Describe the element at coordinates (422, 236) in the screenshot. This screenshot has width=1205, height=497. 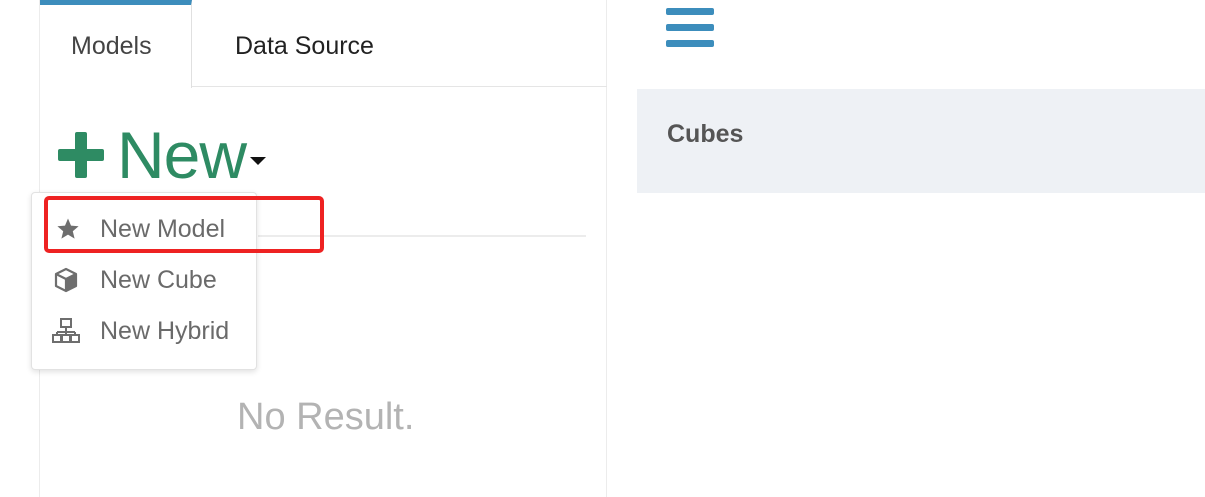
I see `divider` at that location.